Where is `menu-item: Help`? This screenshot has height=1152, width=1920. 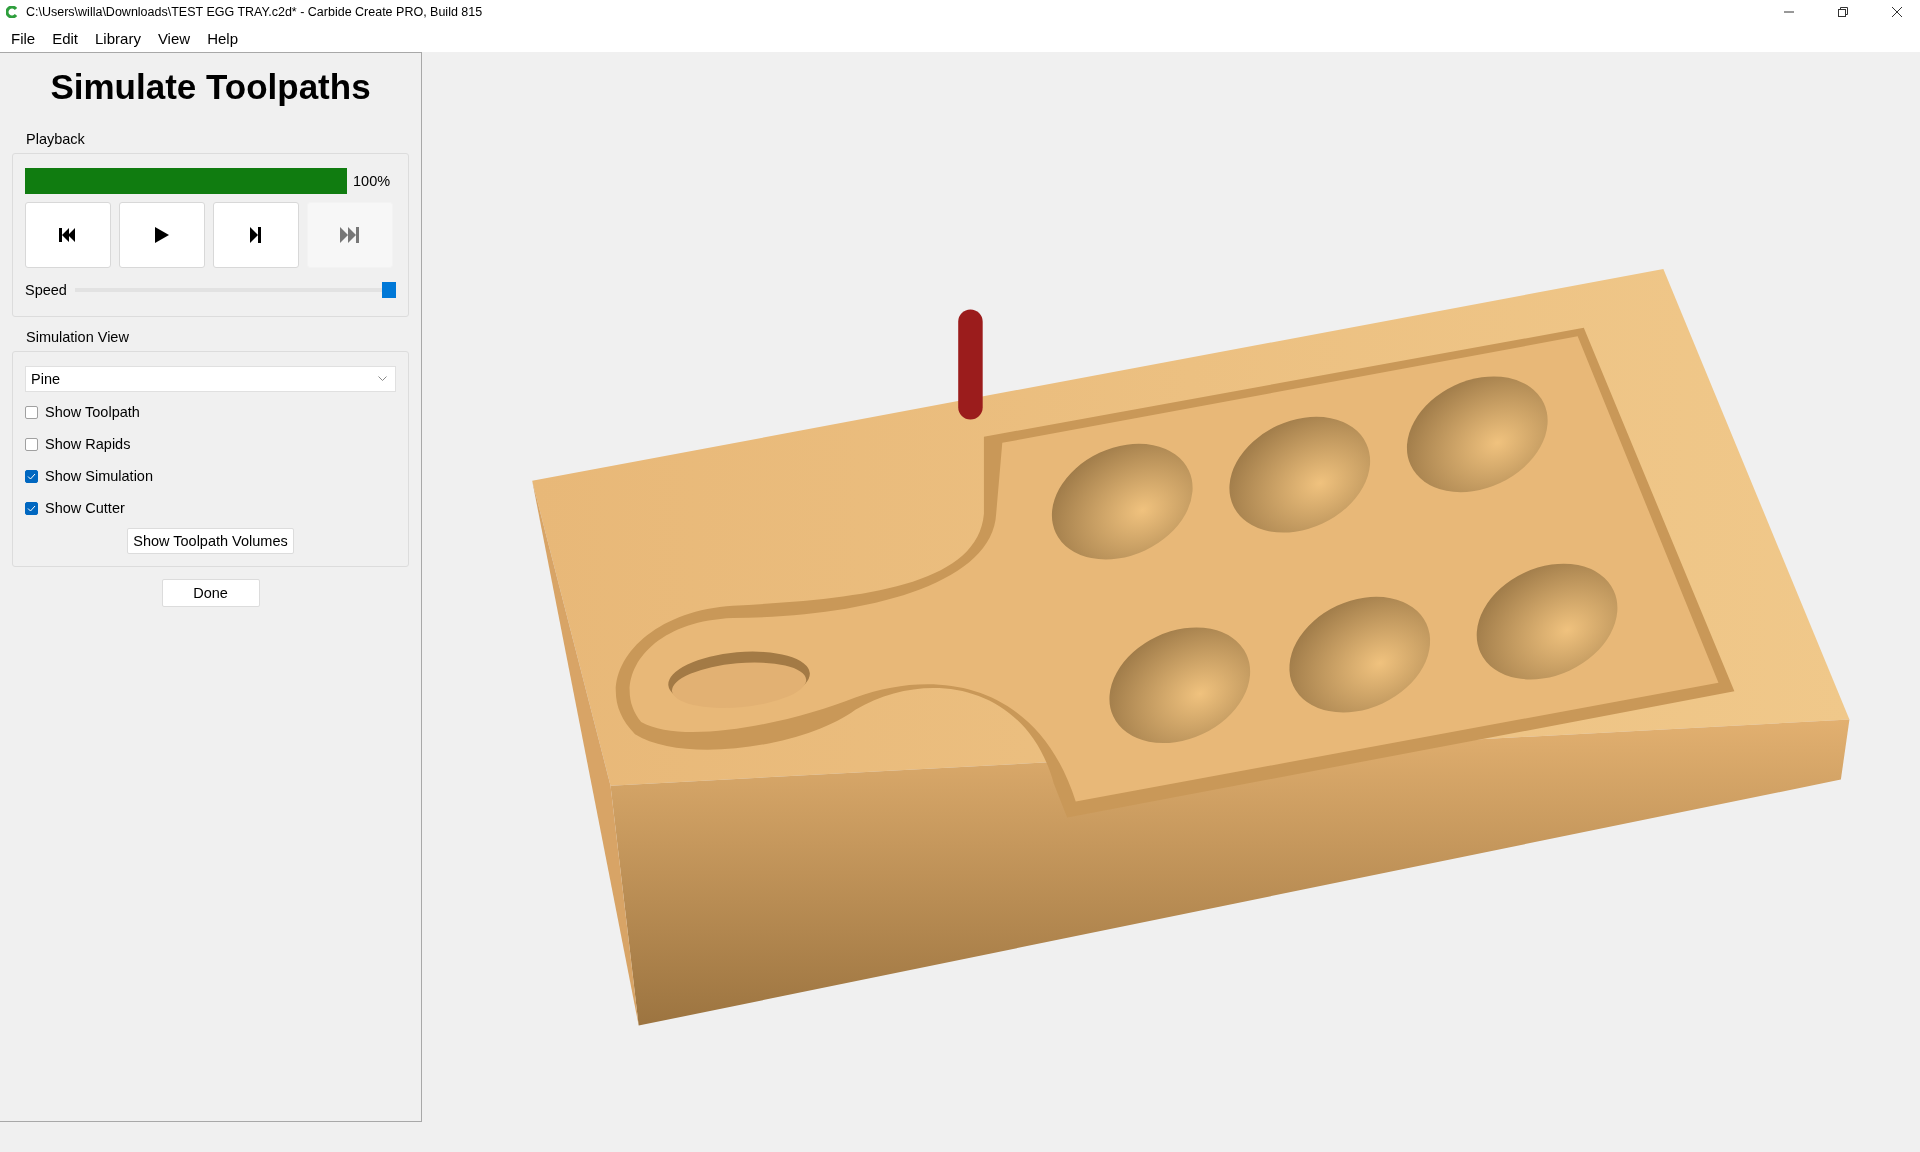 menu-item: Help is located at coordinates (222, 38).